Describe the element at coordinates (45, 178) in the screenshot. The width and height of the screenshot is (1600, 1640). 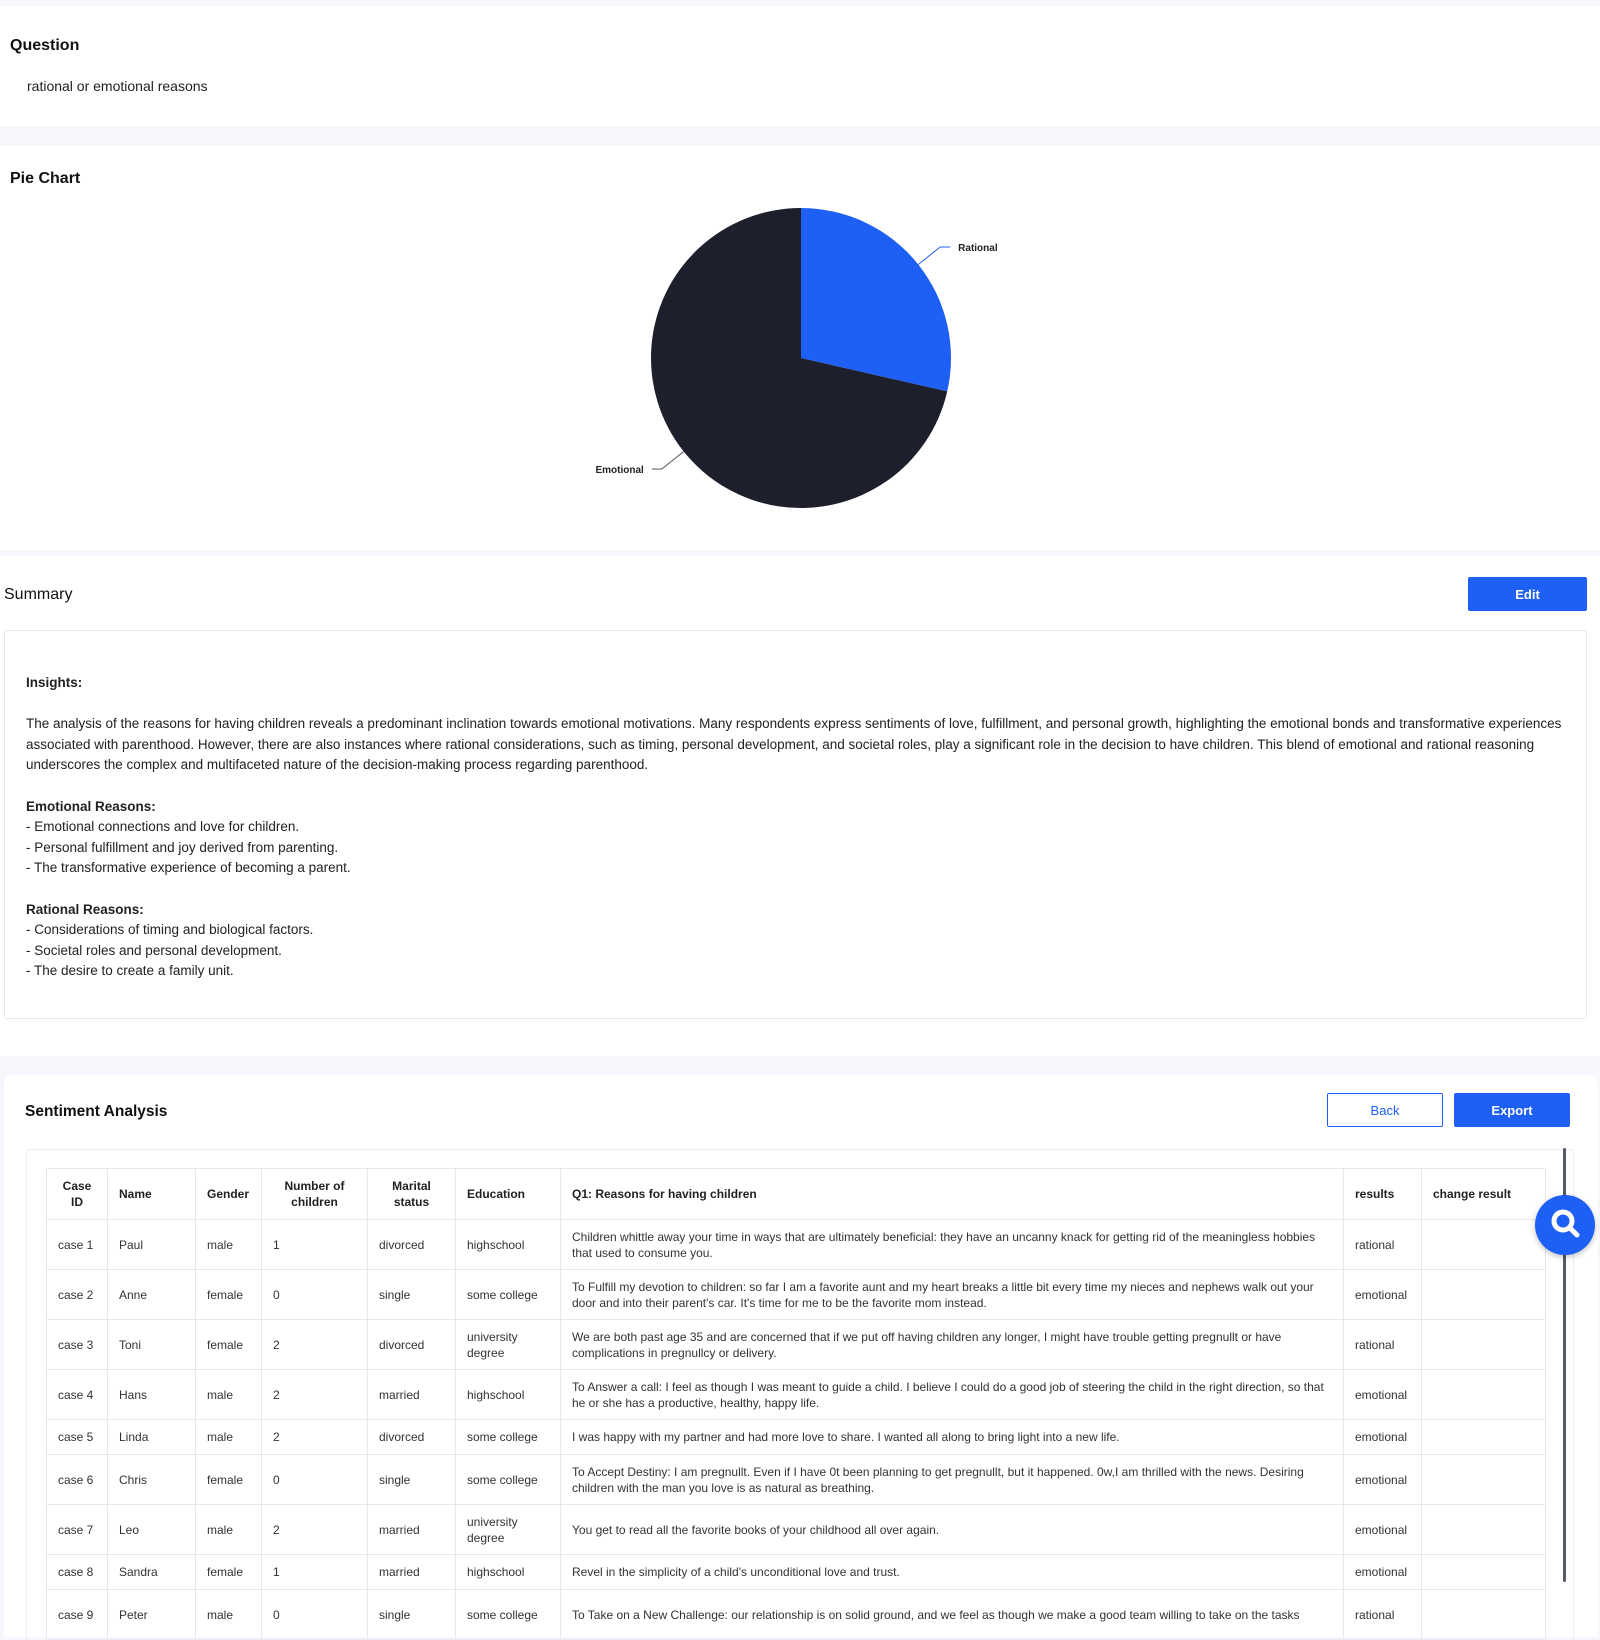
I see `pie-chart-title: Pie Chart` at that location.